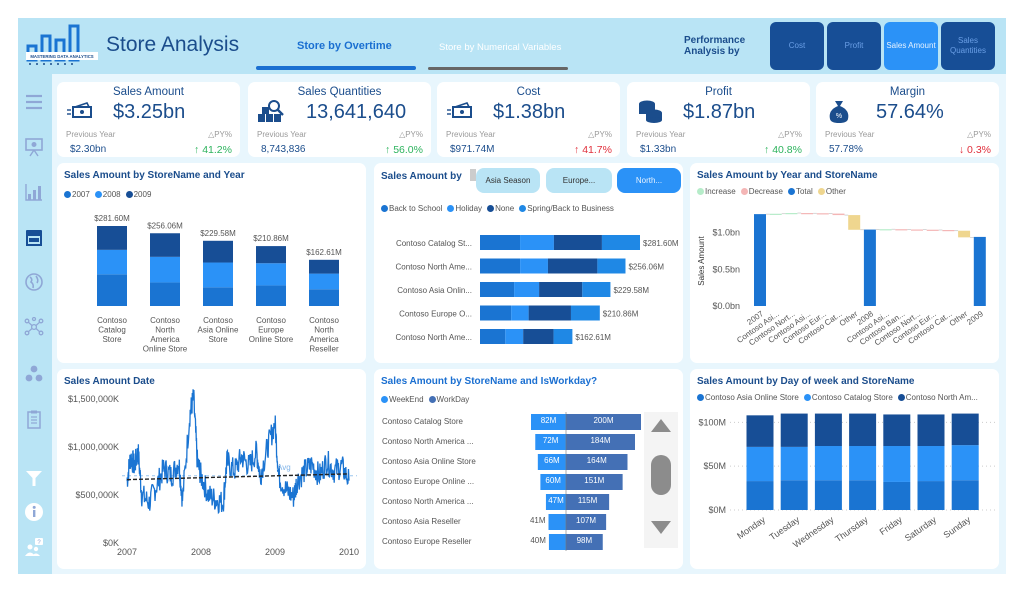  What do you see at coordinates (34, 547) in the screenshot?
I see `help-people-icon: ?` at bounding box center [34, 547].